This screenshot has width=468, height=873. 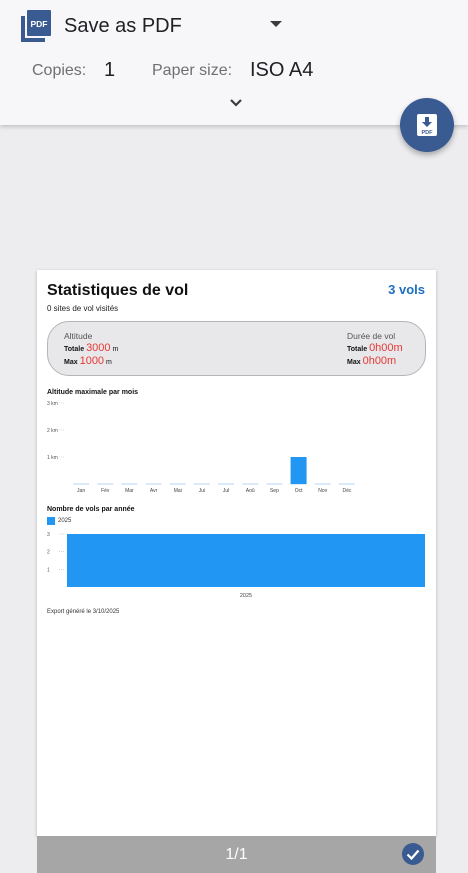 I want to click on paper-size-label: Paper size:, so click(x=192, y=70).